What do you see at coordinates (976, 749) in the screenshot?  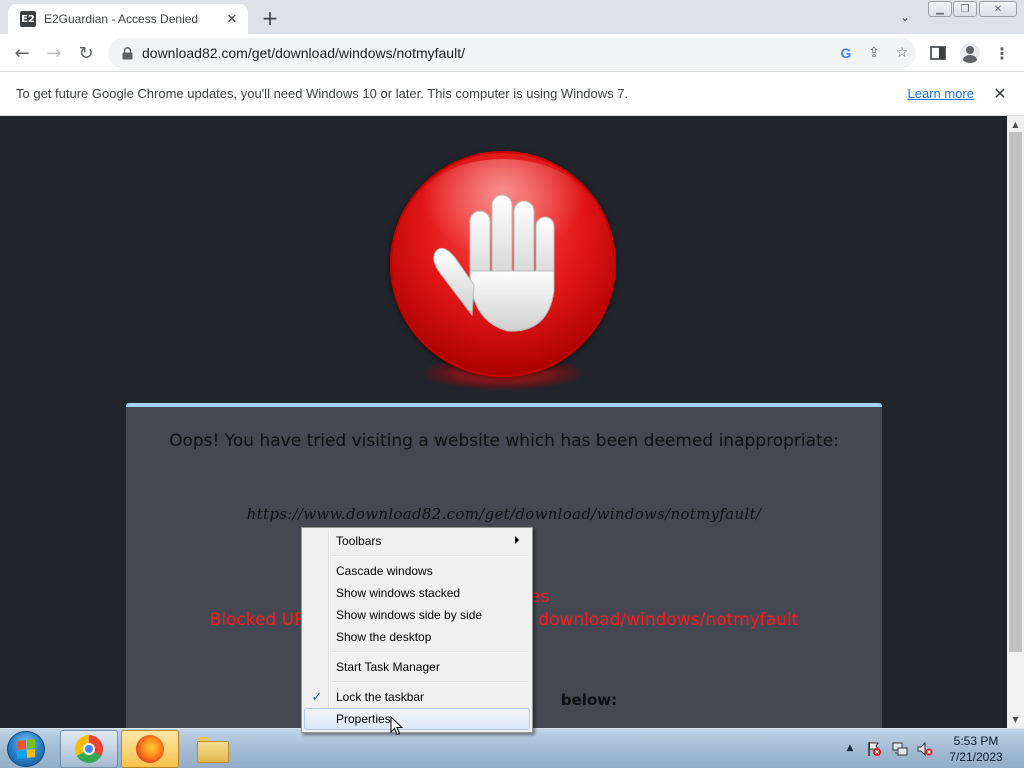 I see `system-clock: 5:53 PM 7/21/2023` at bounding box center [976, 749].